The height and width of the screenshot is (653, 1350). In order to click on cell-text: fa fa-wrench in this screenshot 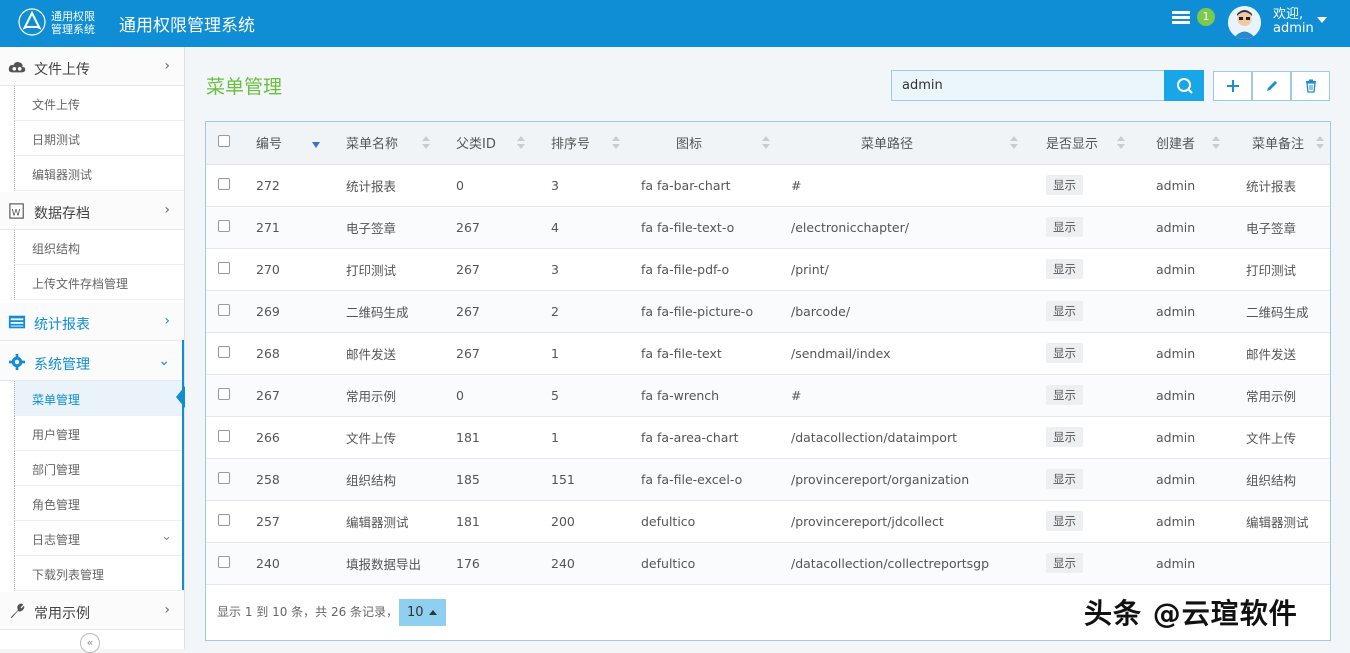, I will do `click(680, 395)`.